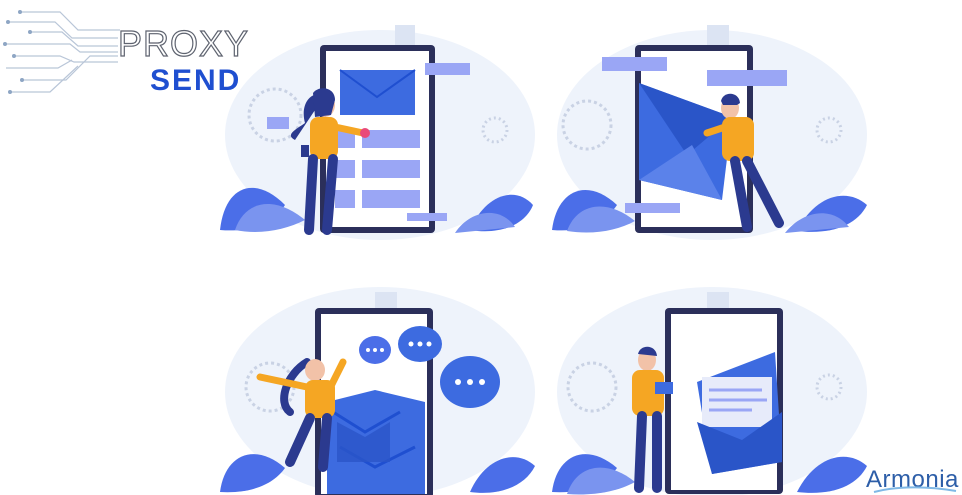  Describe the element at coordinates (377, 391) in the screenshot. I see `illustration-woman-chat-bubbles` at that location.